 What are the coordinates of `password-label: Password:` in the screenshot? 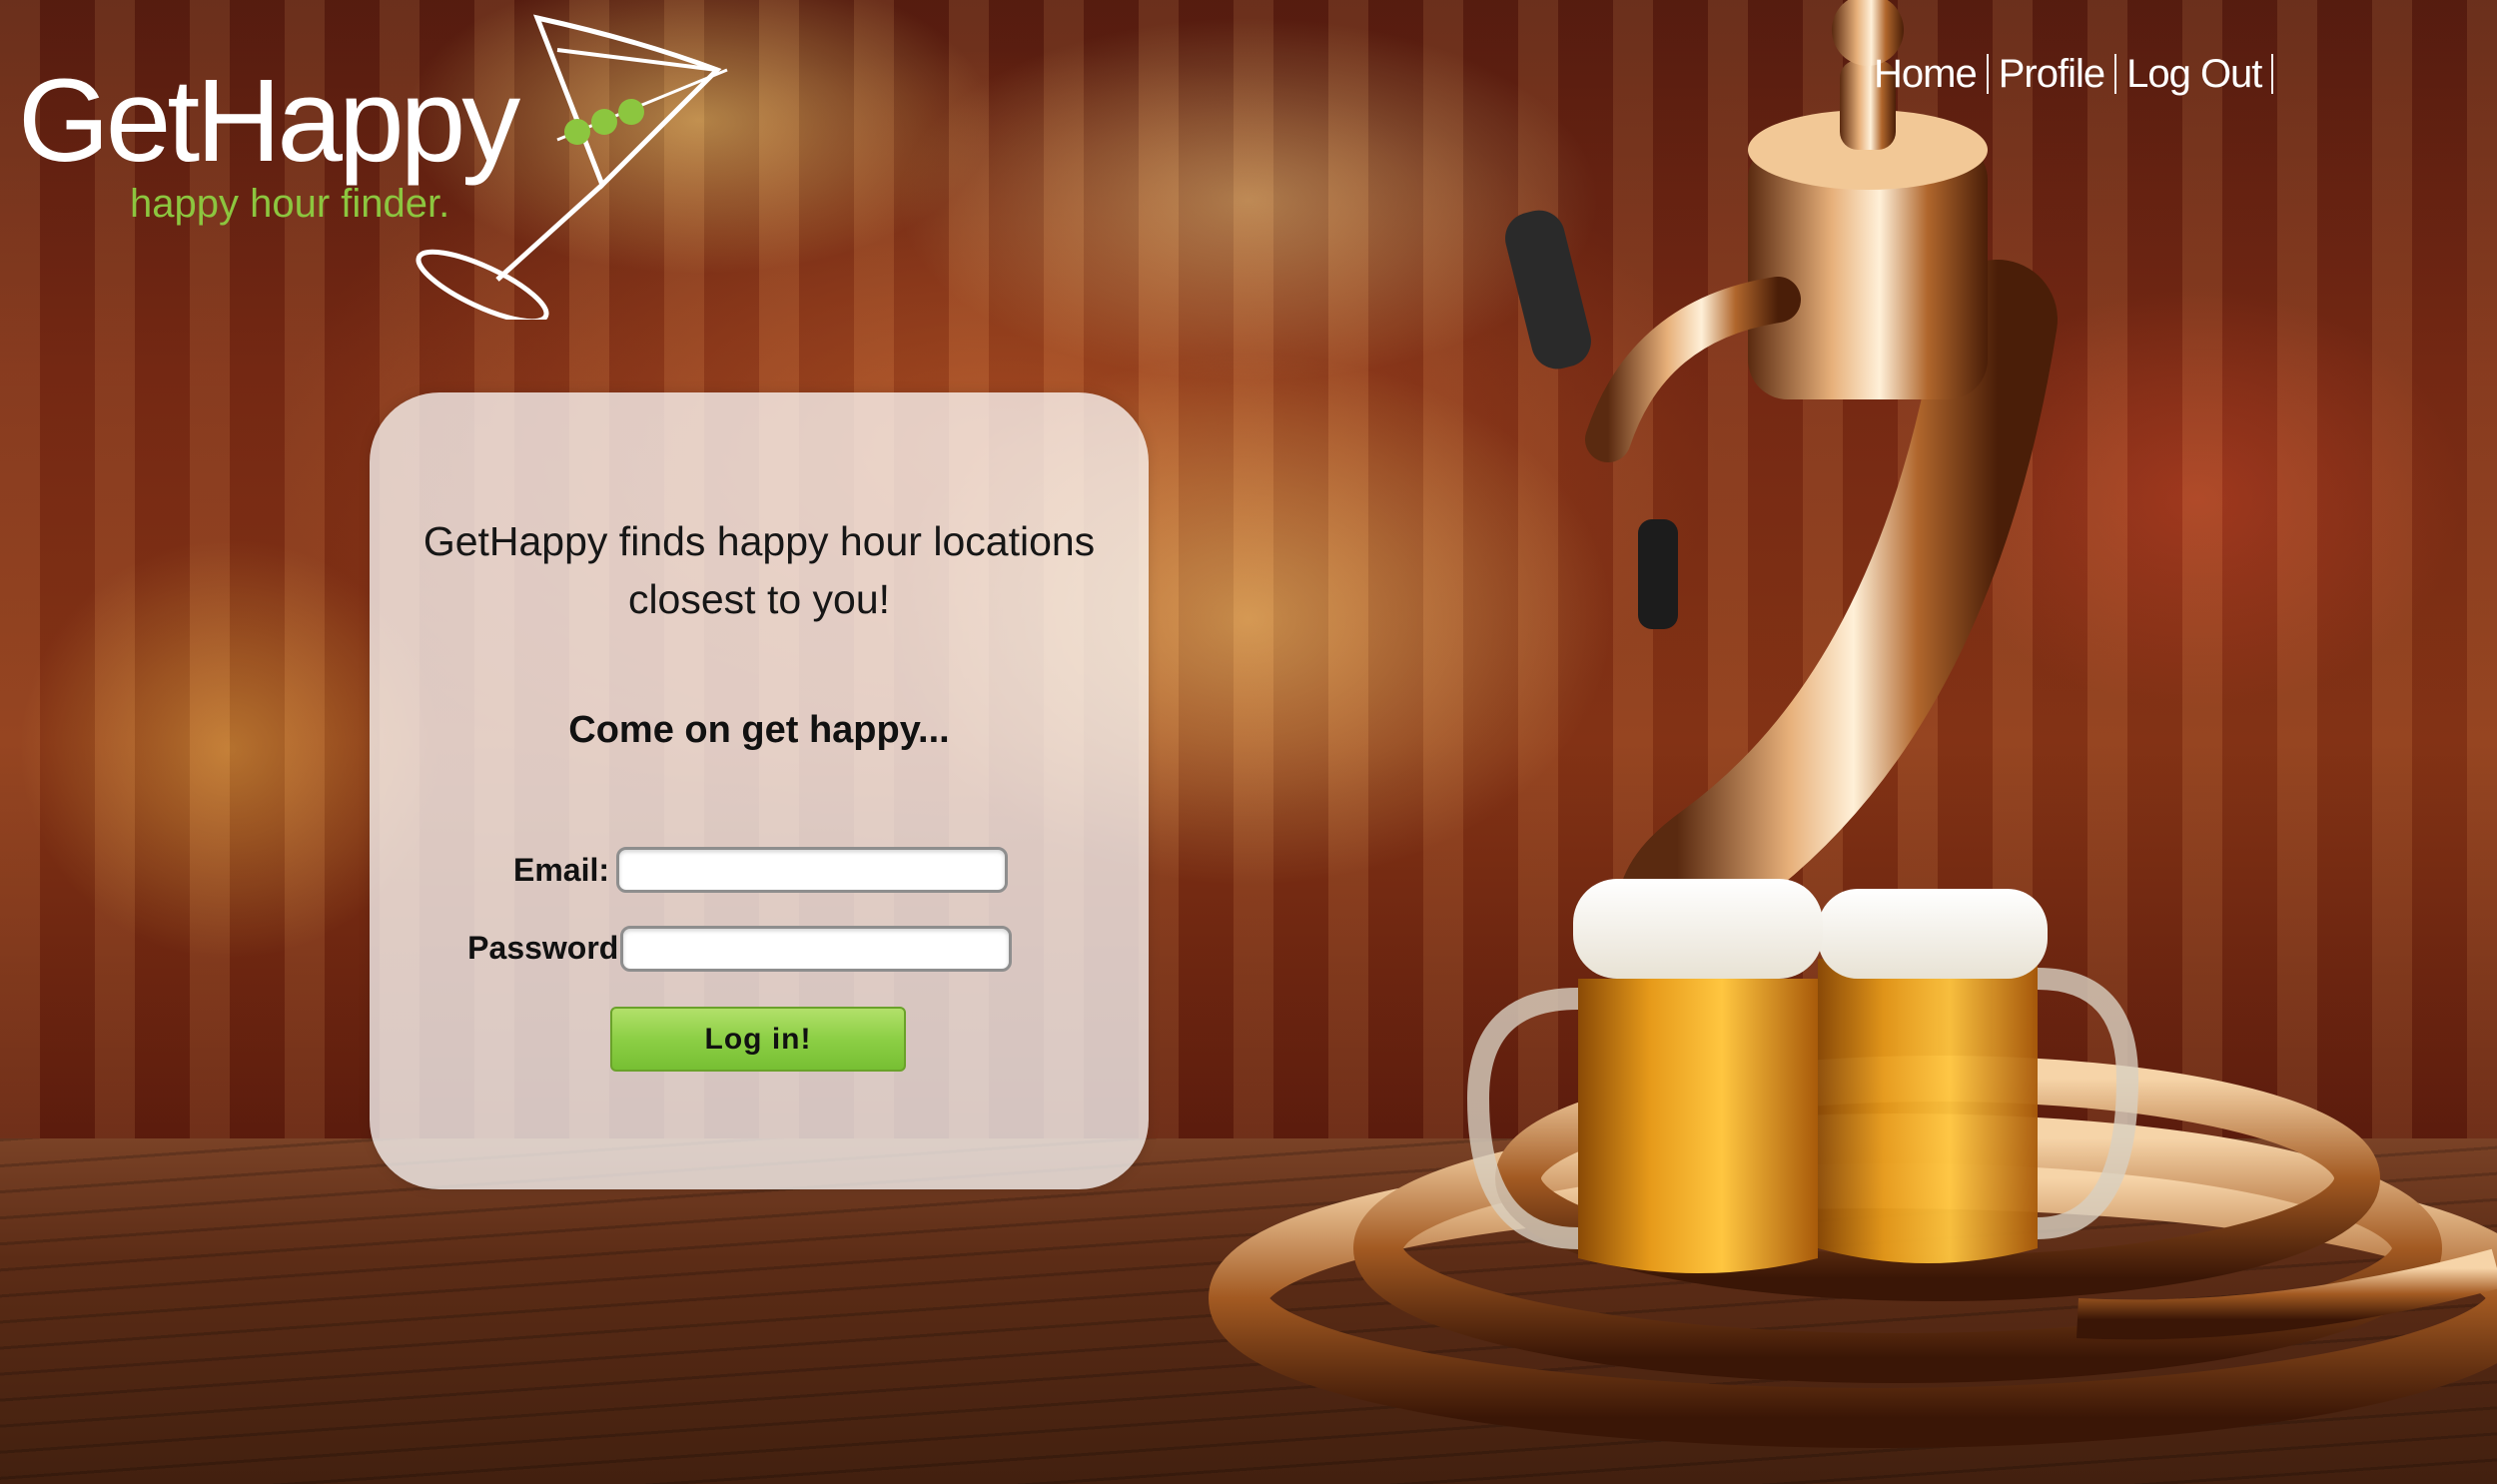 It's located at (548, 948).